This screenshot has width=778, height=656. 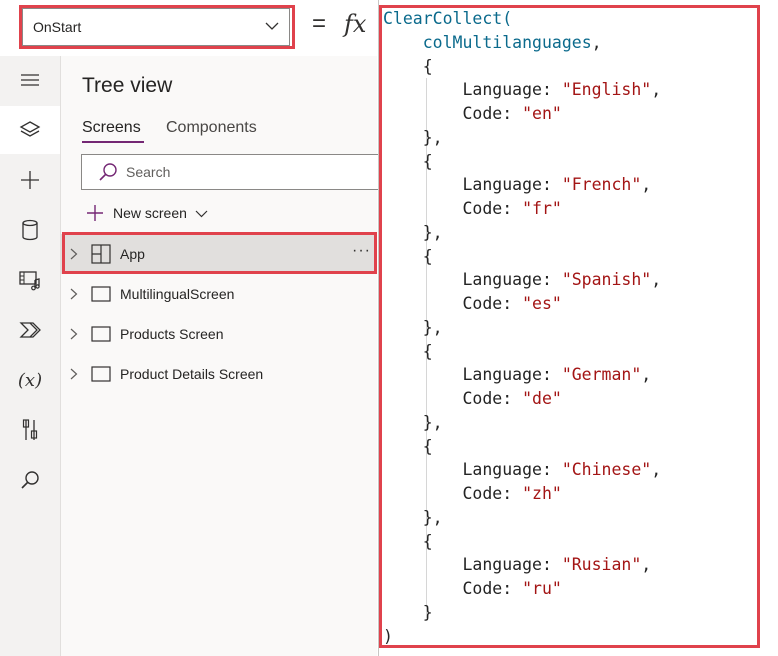 I want to click on equals-sign: =, so click(x=319, y=23).